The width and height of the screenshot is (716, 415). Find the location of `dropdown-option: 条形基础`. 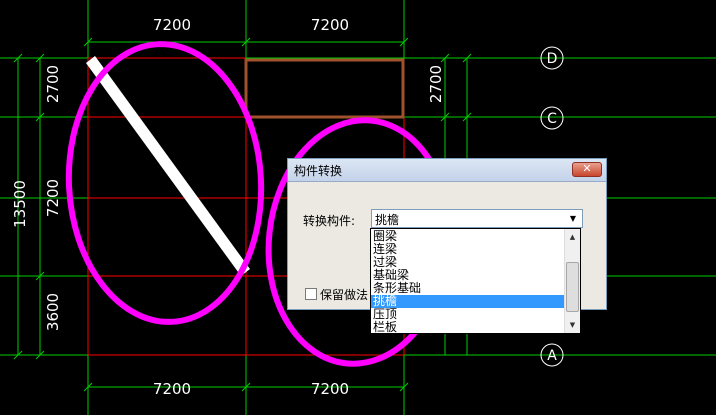

dropdown-option: 条形基础 is located at coordinates (467, 288).